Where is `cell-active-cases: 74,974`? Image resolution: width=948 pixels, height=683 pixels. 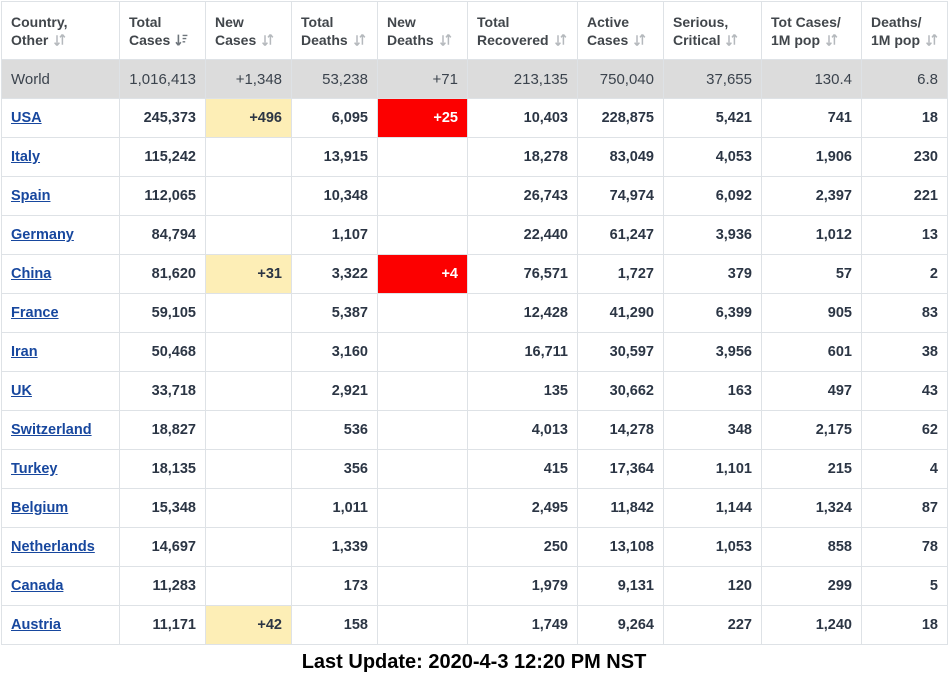 cell-active-cases: 74,974 is located at coordinates (620, 196).